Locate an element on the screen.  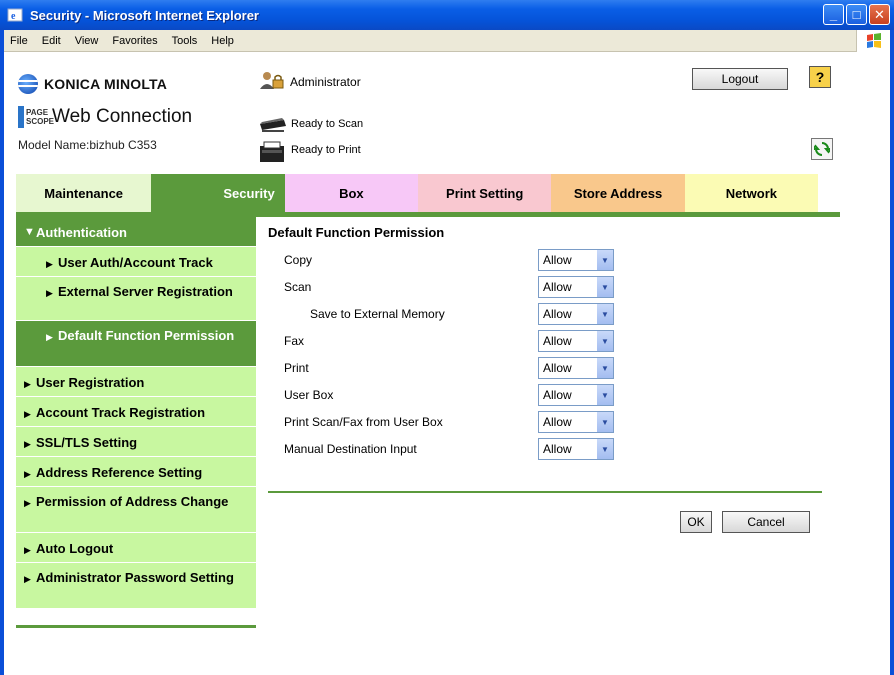
menu-tools: Tools is located at coordinates (186, 41).